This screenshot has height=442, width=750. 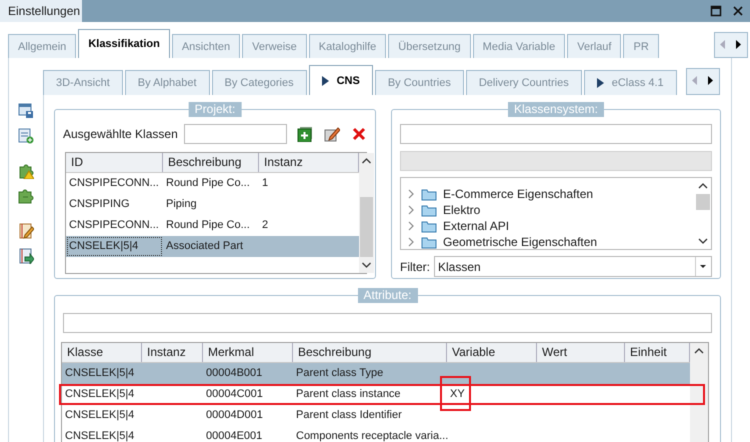 I want to click on close-icon, so click(x=738, y=11).